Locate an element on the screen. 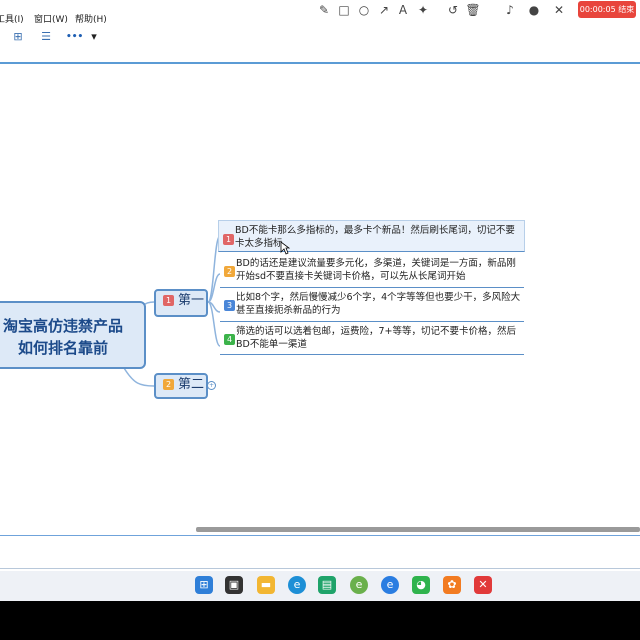 Image resolution: width=640 pixels, height=640 pixels. edge-legacy-icon: e is located at coordinates (390, 585).